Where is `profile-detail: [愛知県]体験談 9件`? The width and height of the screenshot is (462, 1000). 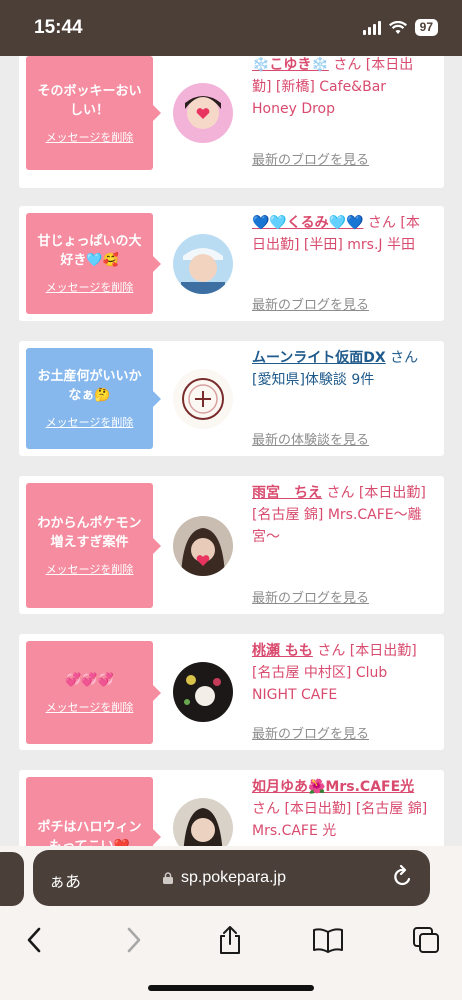 profile-detail: [愛知県]体験談 9件 is located at coordinates (313, 380).